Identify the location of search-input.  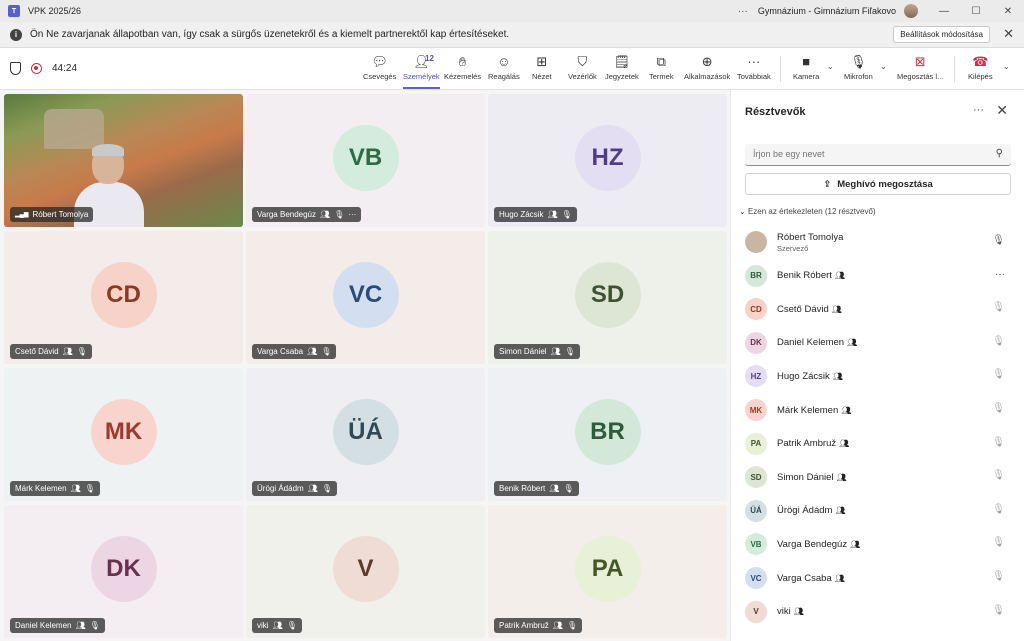
(860, 154).